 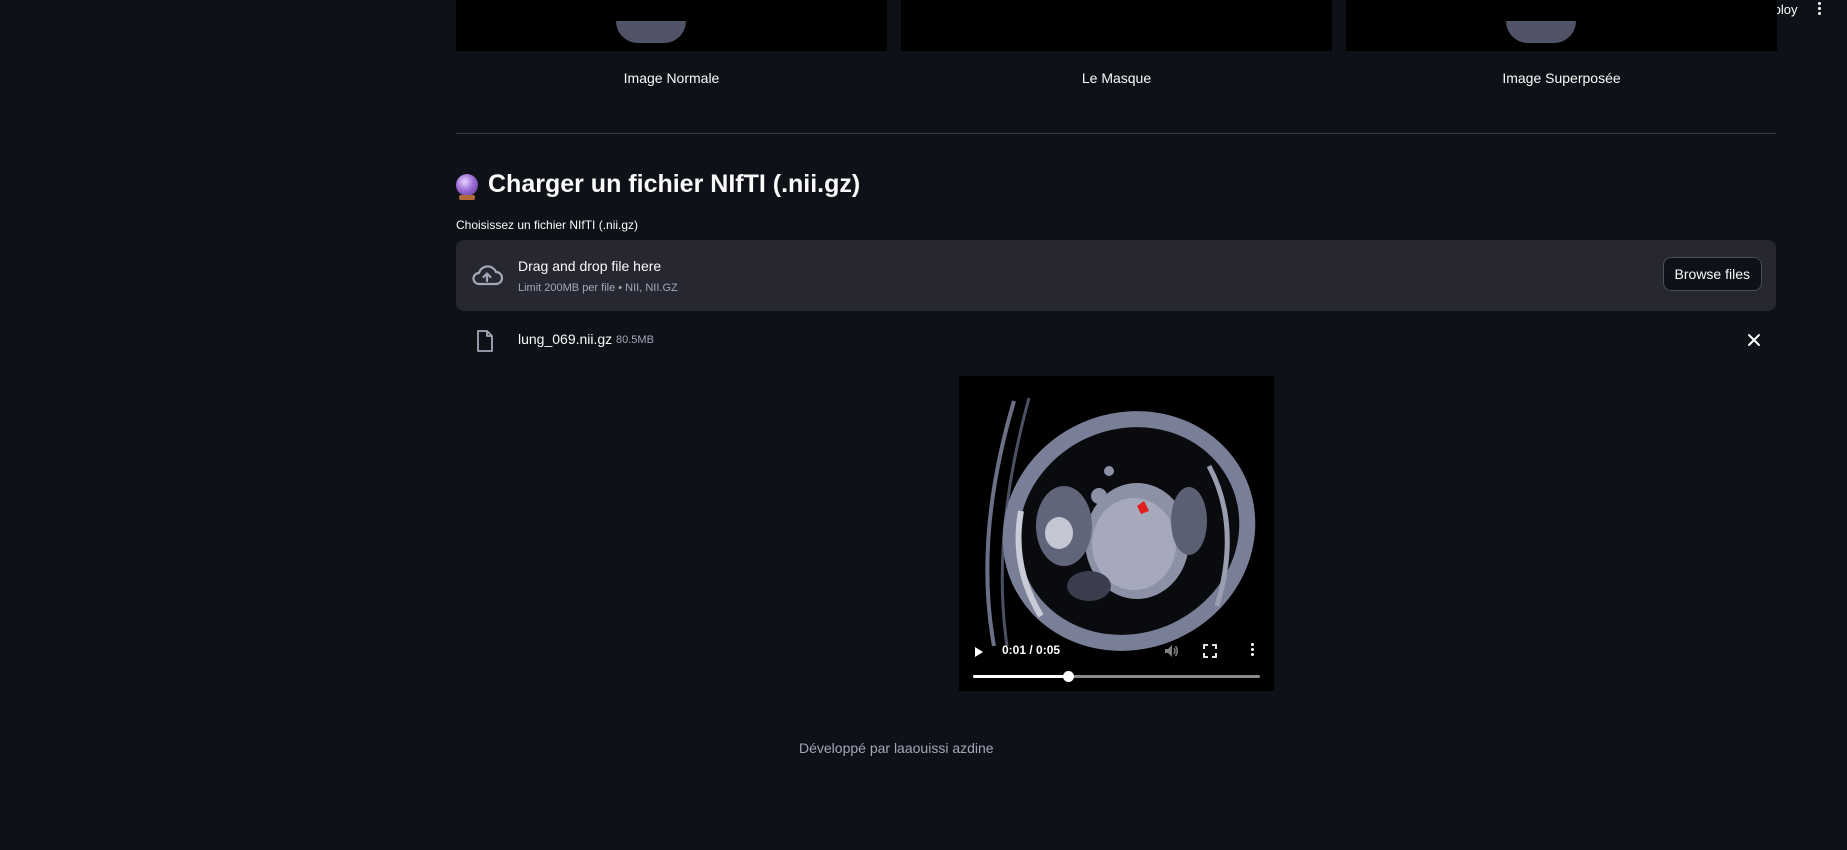 I want to click on video-progress-fill, so click(x=1020, y=676).